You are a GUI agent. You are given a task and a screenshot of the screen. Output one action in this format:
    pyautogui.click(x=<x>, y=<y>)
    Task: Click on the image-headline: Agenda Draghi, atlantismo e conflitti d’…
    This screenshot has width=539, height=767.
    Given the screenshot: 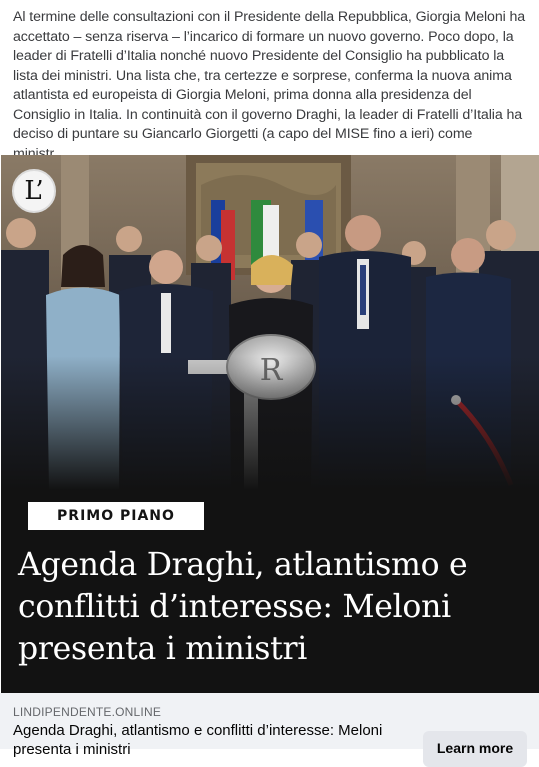 What is the action you would take?
    pyautogui.click(x=243, y=607)
    